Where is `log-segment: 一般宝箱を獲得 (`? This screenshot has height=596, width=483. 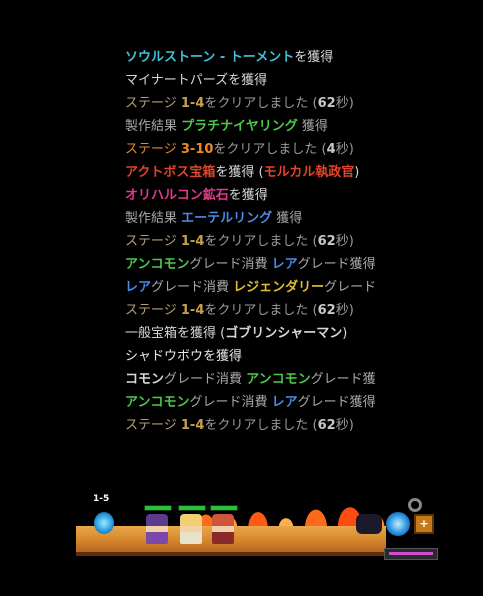
log-segment: 一般宝箱を獲得 ( is located at coordinates (175, 333).